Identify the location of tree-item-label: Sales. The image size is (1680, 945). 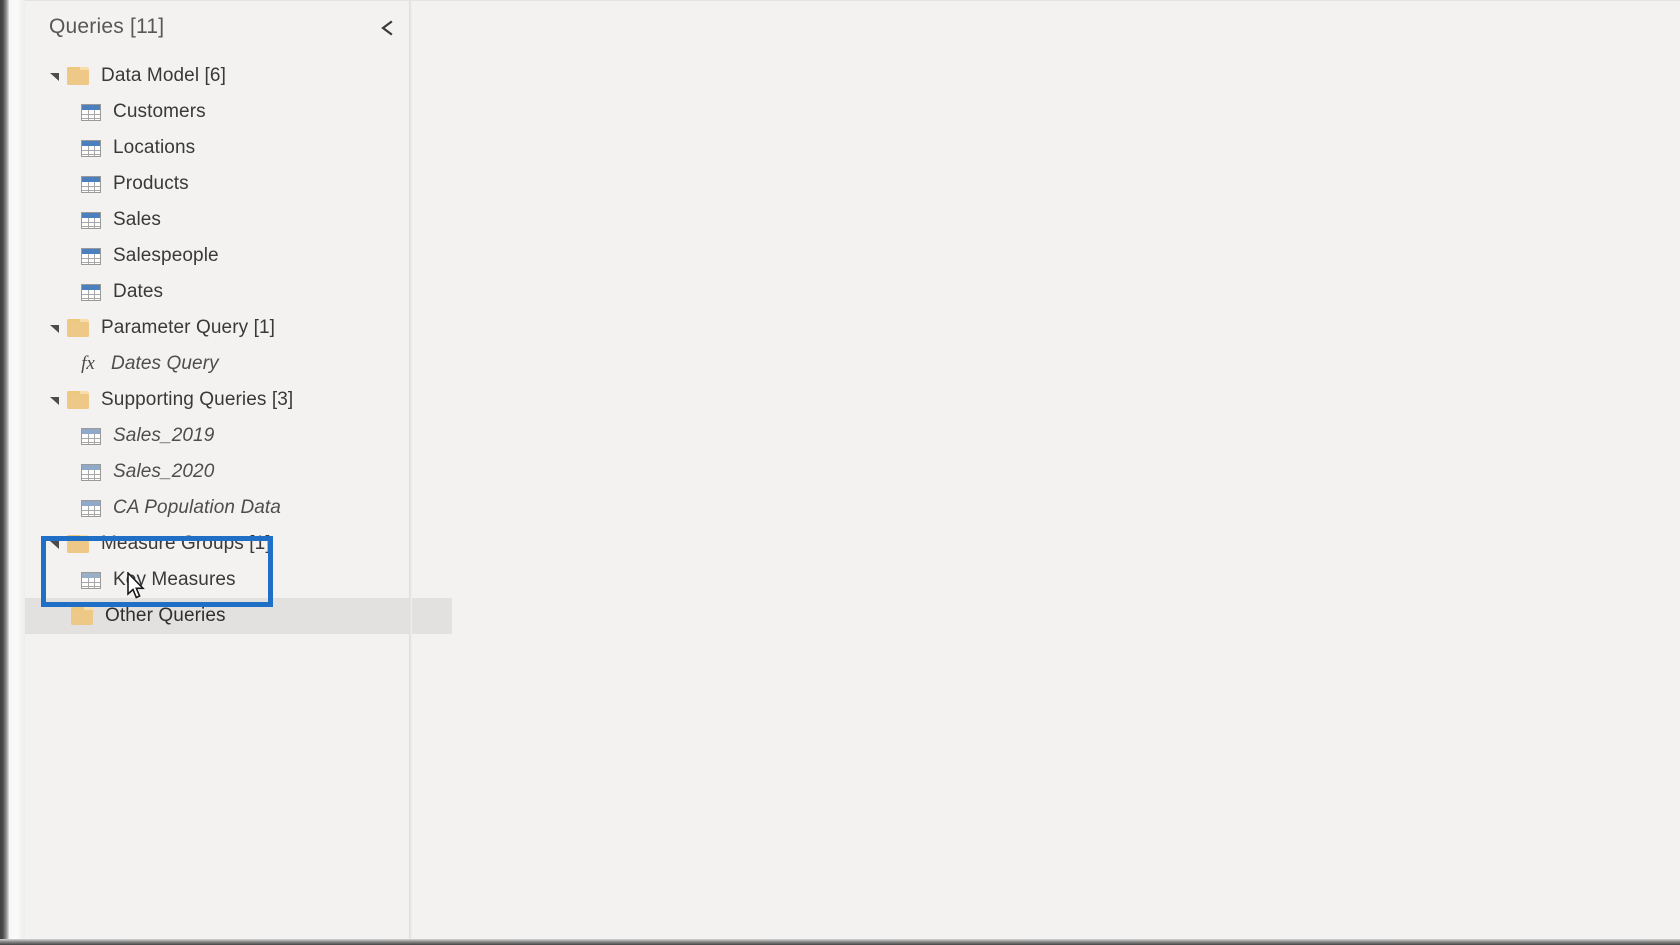
(137, 219).